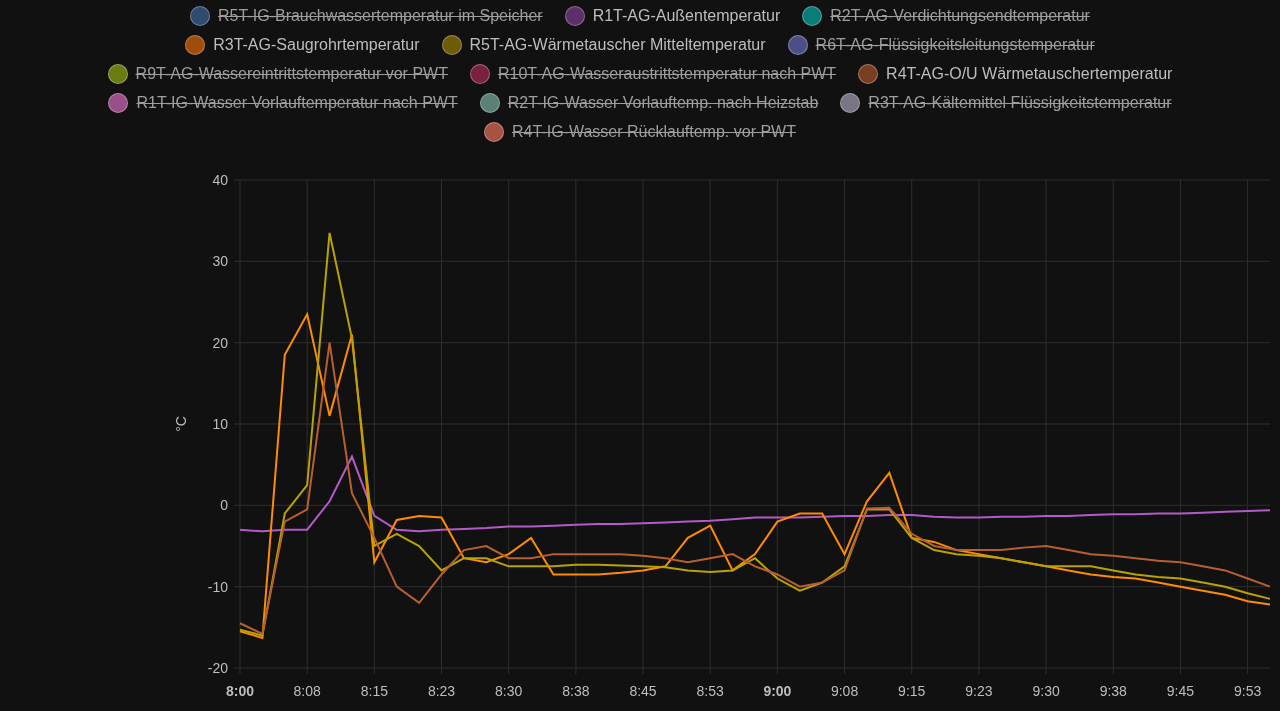  Describe the element at coordinates (277, 74) in the screenshot. I see `legend-item: R9T-AG-Wassereintrittstemperatur vor PWT` at that location.